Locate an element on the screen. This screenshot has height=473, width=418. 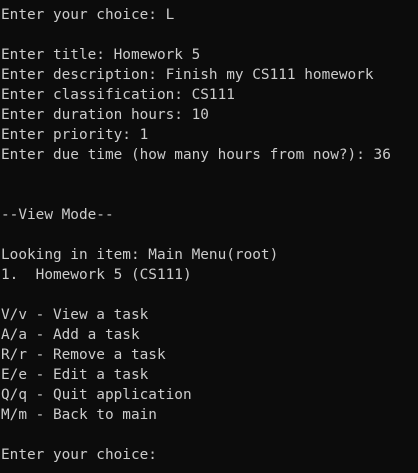
console-input-line: Enter your choice: is located at coordinates (209, 455).